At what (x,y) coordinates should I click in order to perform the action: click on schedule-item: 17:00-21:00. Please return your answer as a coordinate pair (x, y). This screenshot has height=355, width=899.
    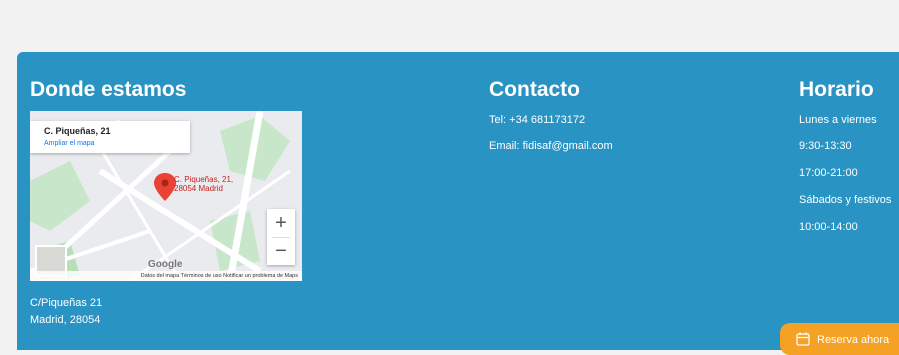
    Looking at the image, I should click on (828, 173).